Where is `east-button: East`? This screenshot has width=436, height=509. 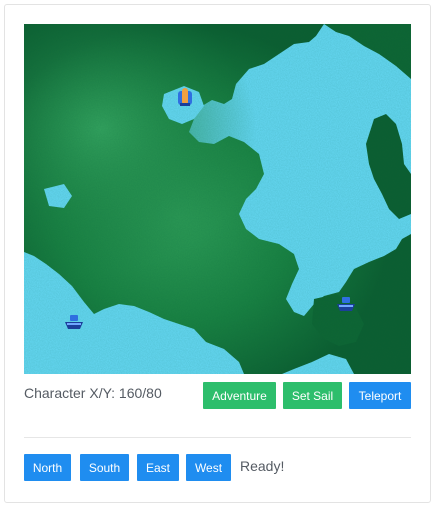 east-button: East is located at coordinates (158, 467).